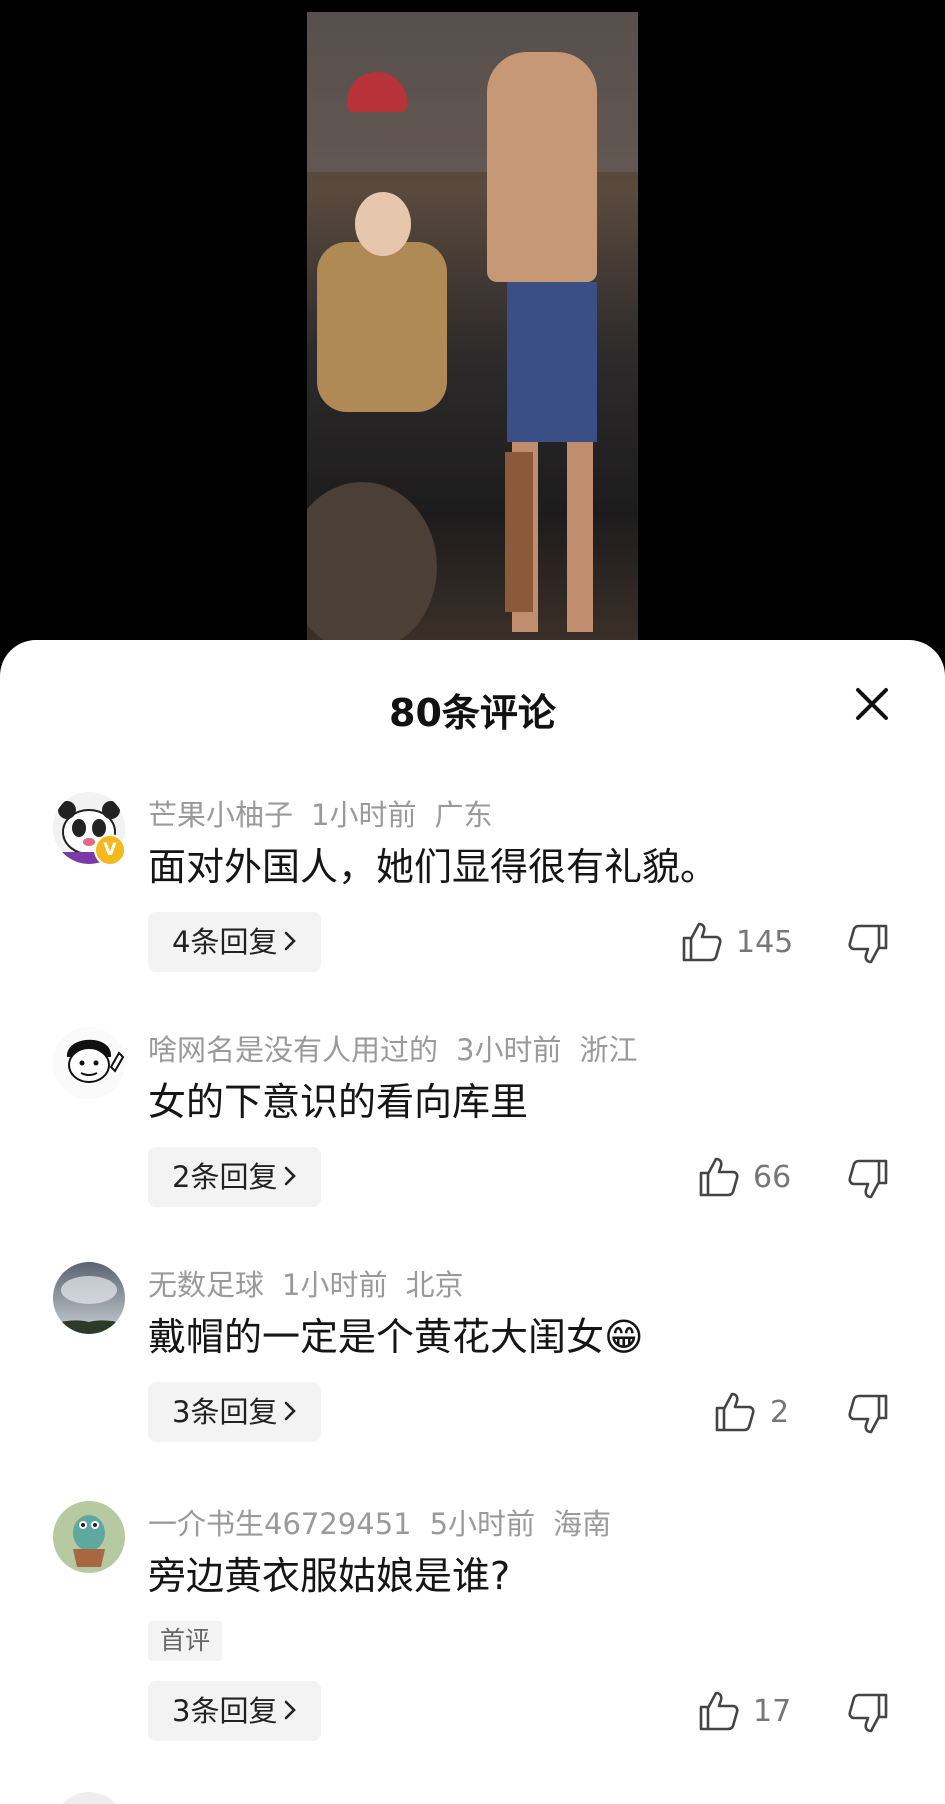 This screenshot has height=1804, width=945. Describe the element at coordinates (338, 1102) in the screenshot. I see `comment-text: 女的下意识的看向库里` at that location.